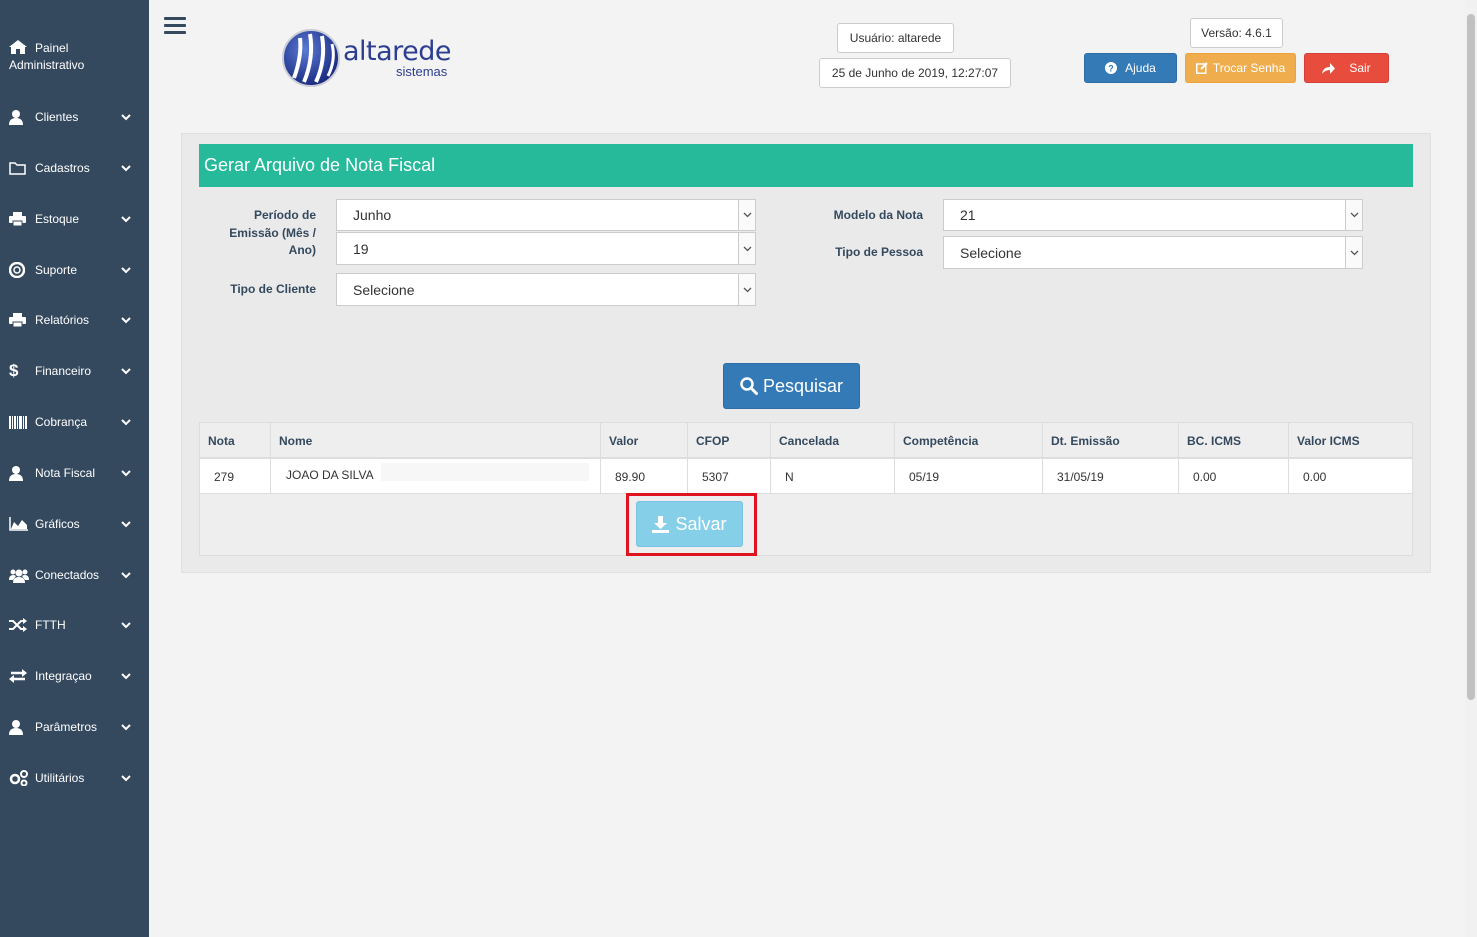 The image size is (1477, 937). I want to click on print-icon, so click(19, 320).